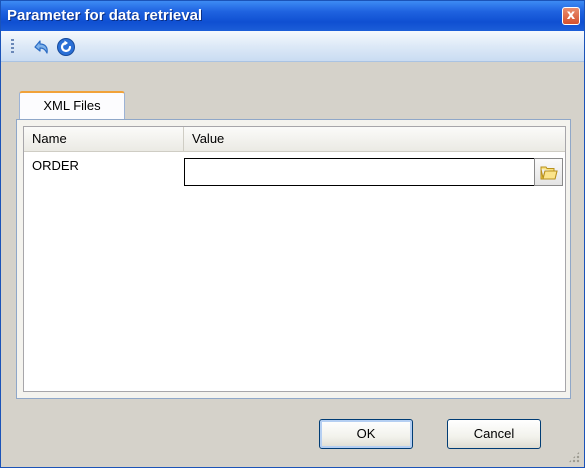 Image resolution: width=585 pixels, height=468 pixels. Describe the element at coordinates (104, 139) in the screenshot. I see `column-header-name: Name` at that location.